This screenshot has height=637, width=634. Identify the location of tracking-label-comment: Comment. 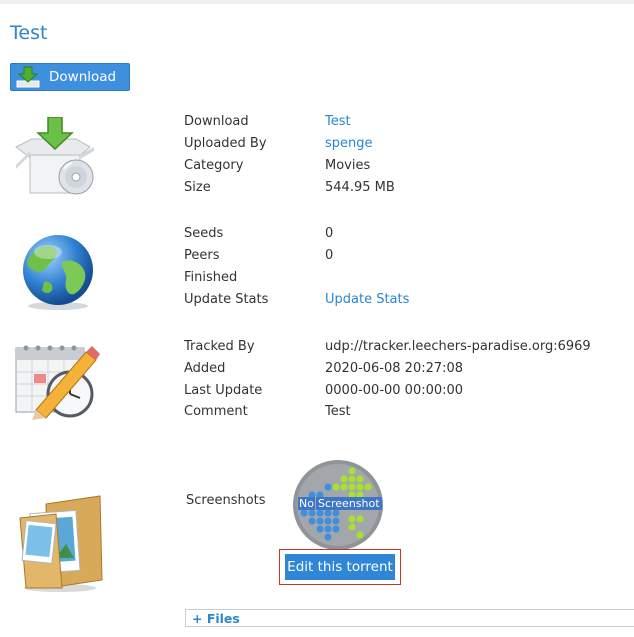
(216, 411).